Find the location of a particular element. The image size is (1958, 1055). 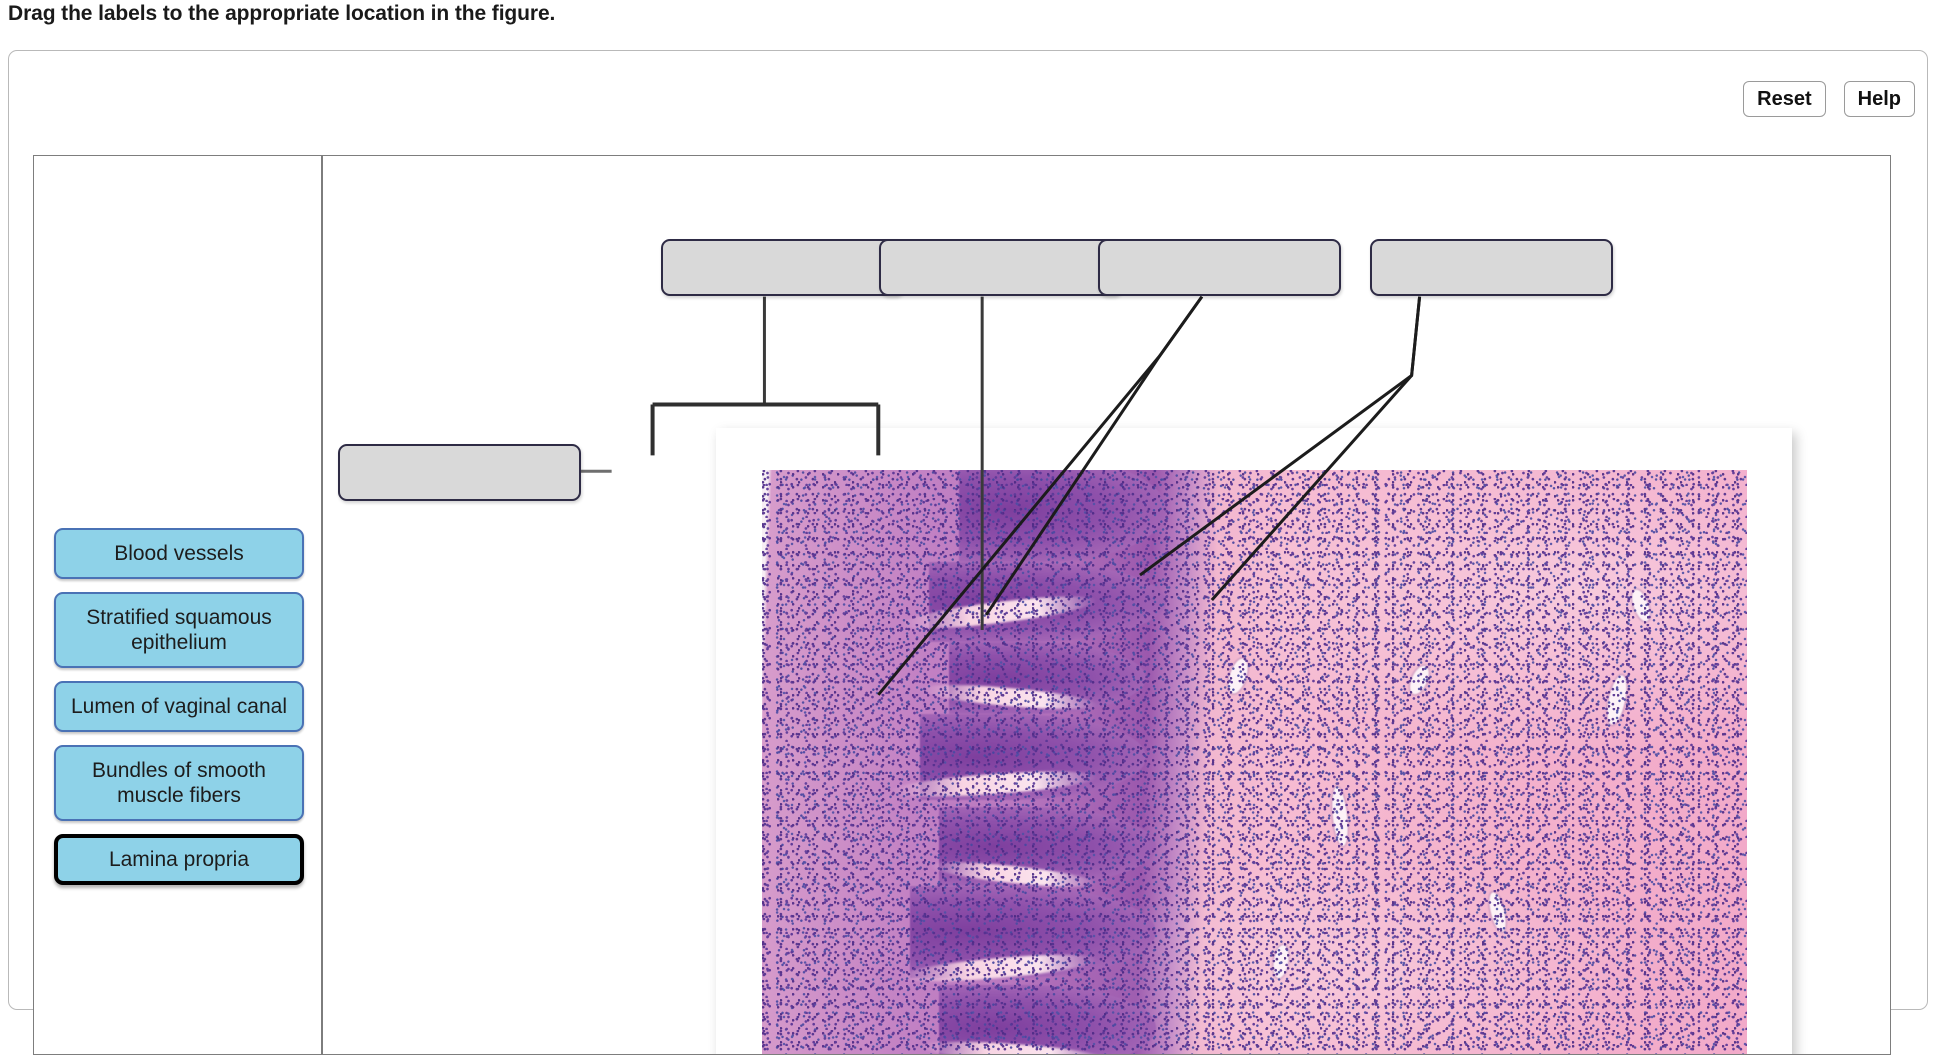

help-button: Help is located at coordinates (1879, 99).